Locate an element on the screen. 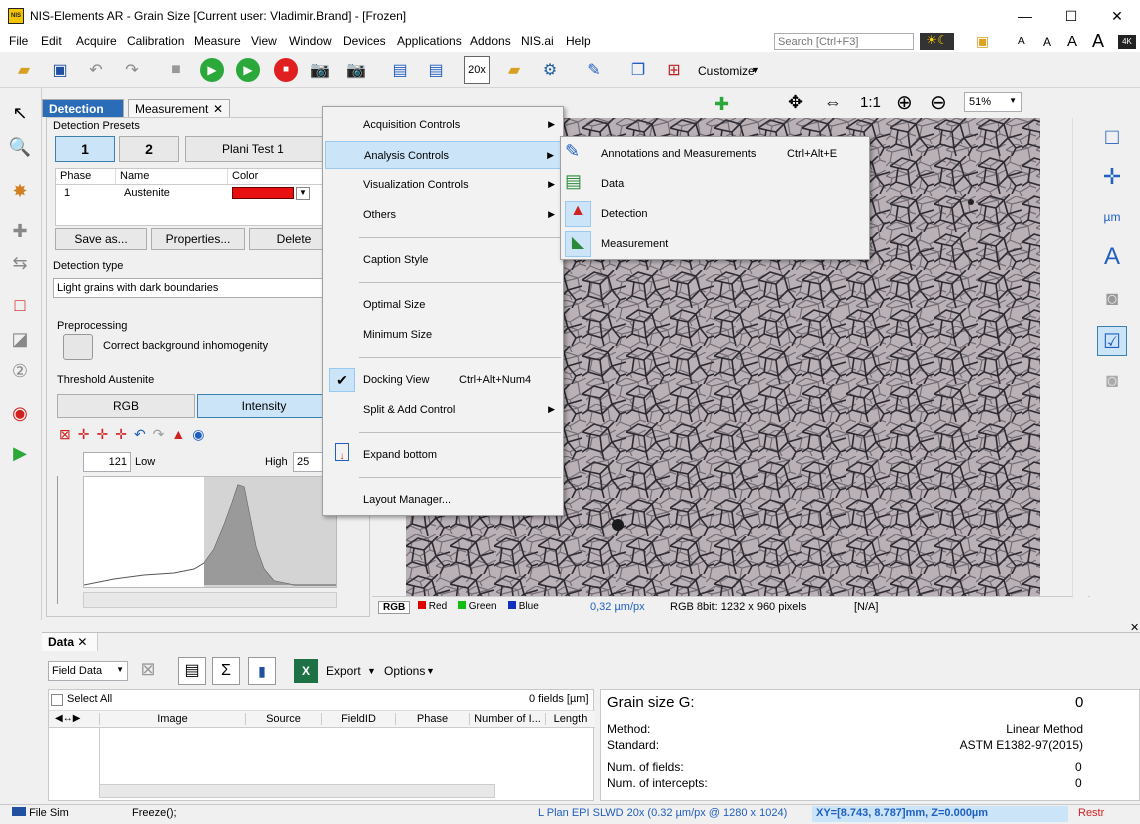 The height and width of the screenshot is (824, 1140). submenu-item-measurement: ◣ Measurement is located at coordinates (716, 244).